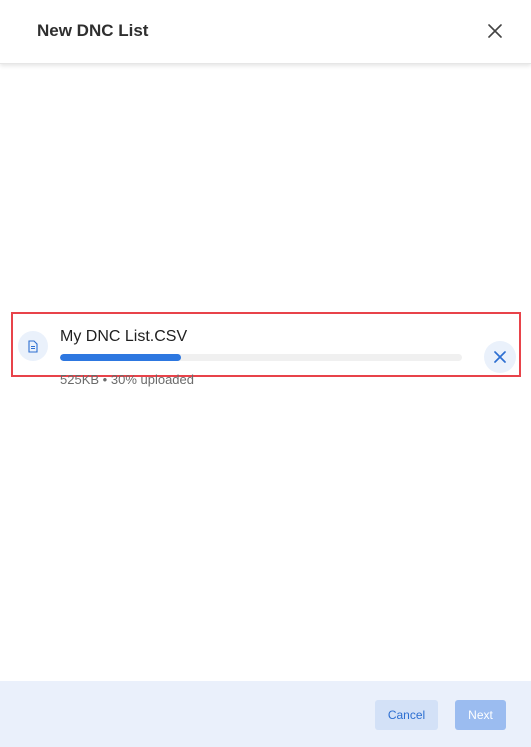 Image resolution: width=531 pixels, height=747 pixels. I want to click on file-upload-item: My DNC List.CSV 525KB • 30% uploaded, so click(266, 349).